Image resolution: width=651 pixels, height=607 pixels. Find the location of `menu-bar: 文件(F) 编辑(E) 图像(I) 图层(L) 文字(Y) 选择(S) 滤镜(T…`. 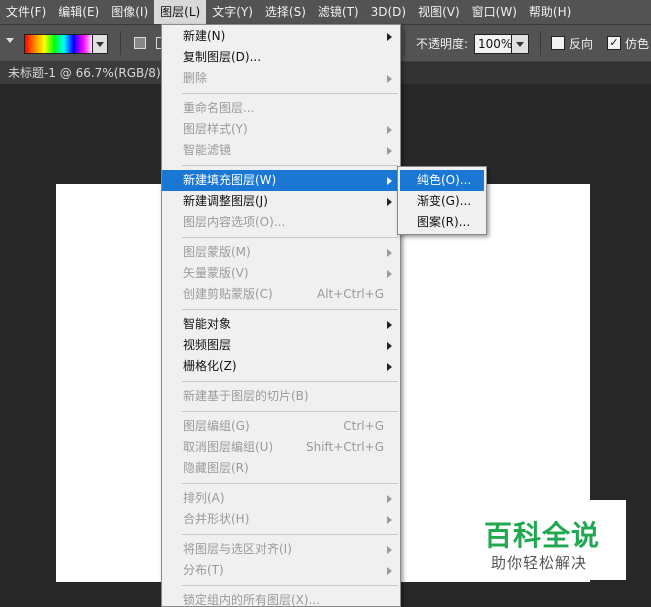

menu-bar: 文件(F) 编辑(E) 图像(I) 图层(L) 文字(Y) 选择(S) 滤镜(T… is located at coordinates (325, 12).